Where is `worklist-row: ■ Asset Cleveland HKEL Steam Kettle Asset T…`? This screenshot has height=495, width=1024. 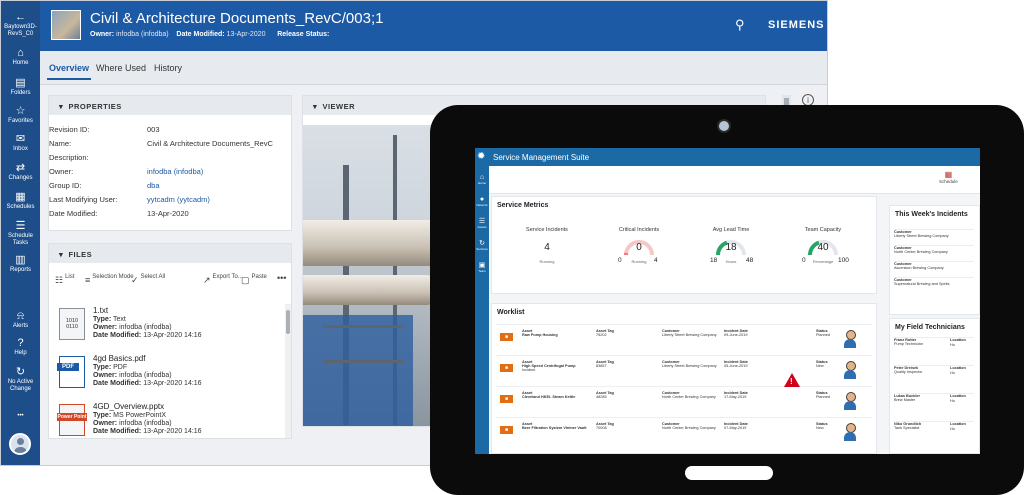 worklist-row: ■ Asset Cleveland HKEL Steam Kettle Asset T… is located at coordinates (684, 401).